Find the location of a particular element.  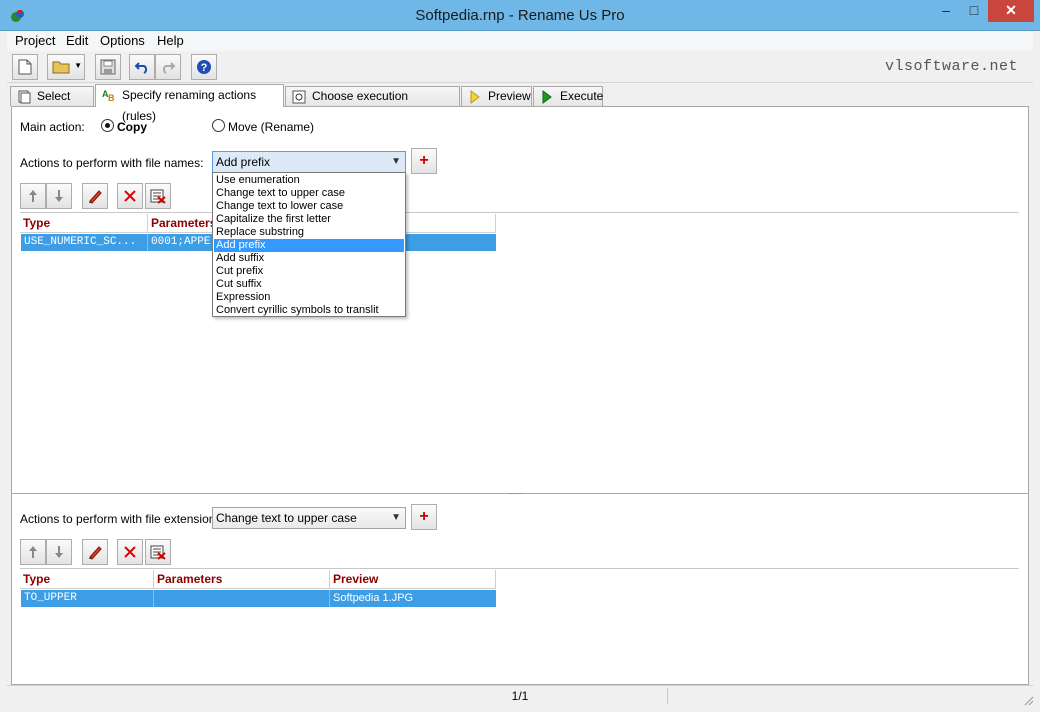

new-project-button is located at coordinates (25, 67).